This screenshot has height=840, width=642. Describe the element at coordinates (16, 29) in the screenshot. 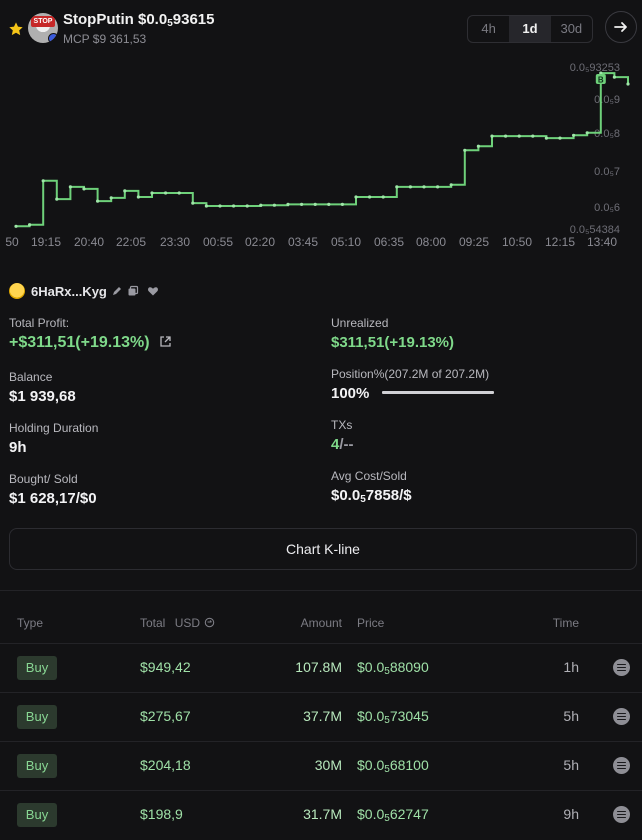

I see `star-icon` at that location.